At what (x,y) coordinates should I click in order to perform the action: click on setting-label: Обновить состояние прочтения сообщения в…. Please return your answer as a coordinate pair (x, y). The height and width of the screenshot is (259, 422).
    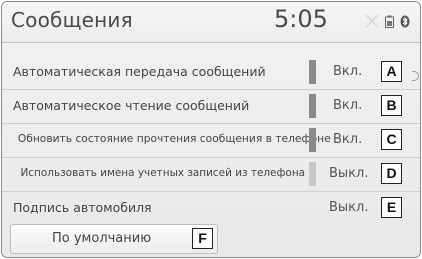
    Looking at the image, I should click on (174, 138).